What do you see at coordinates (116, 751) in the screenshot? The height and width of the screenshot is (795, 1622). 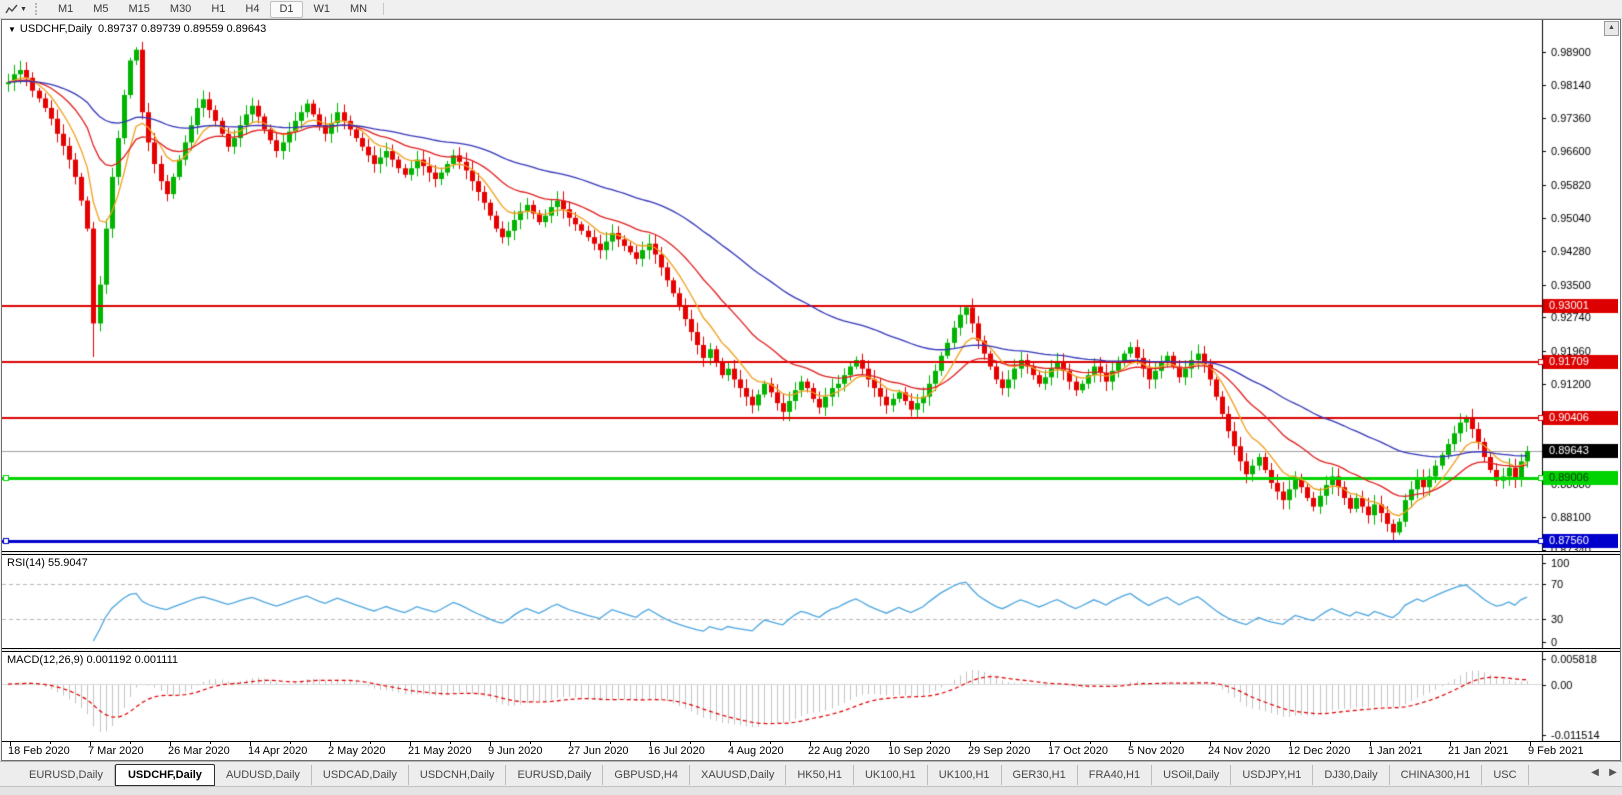 I see `date-label: 7 Mar 2020` at bounding box center [116, 751].